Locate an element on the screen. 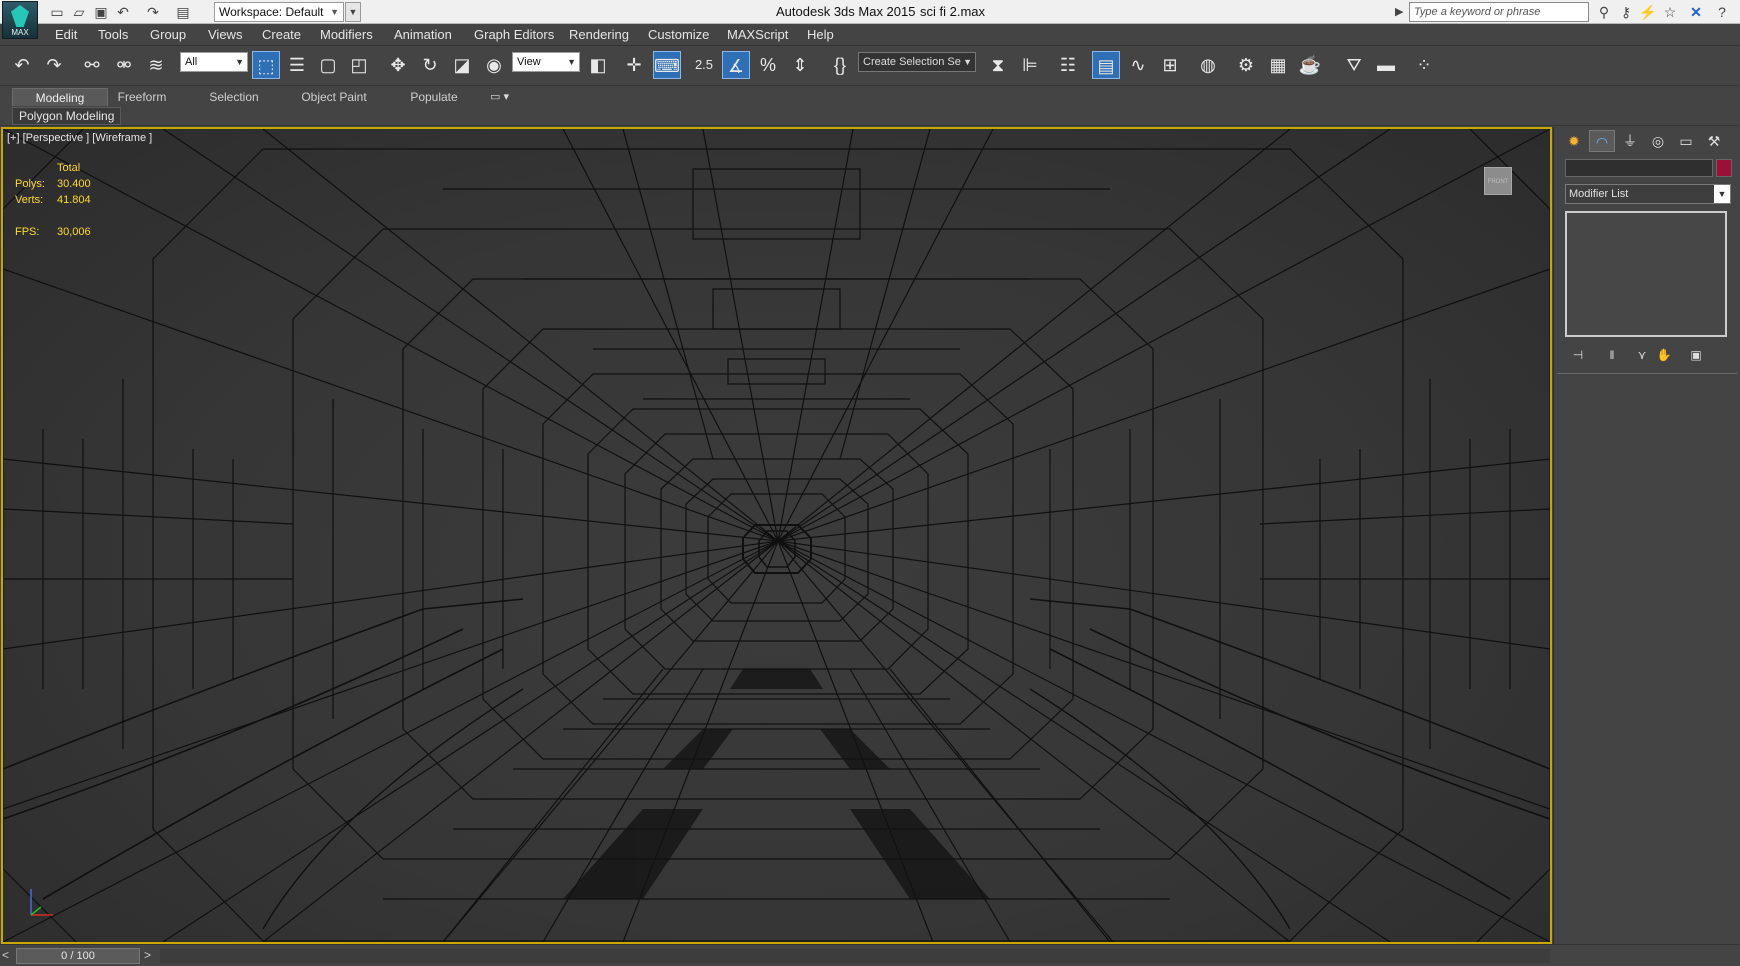 This screenshot has height=966, width=1740. time-slider: 0 / 100 is located at coordinates (78, 956).